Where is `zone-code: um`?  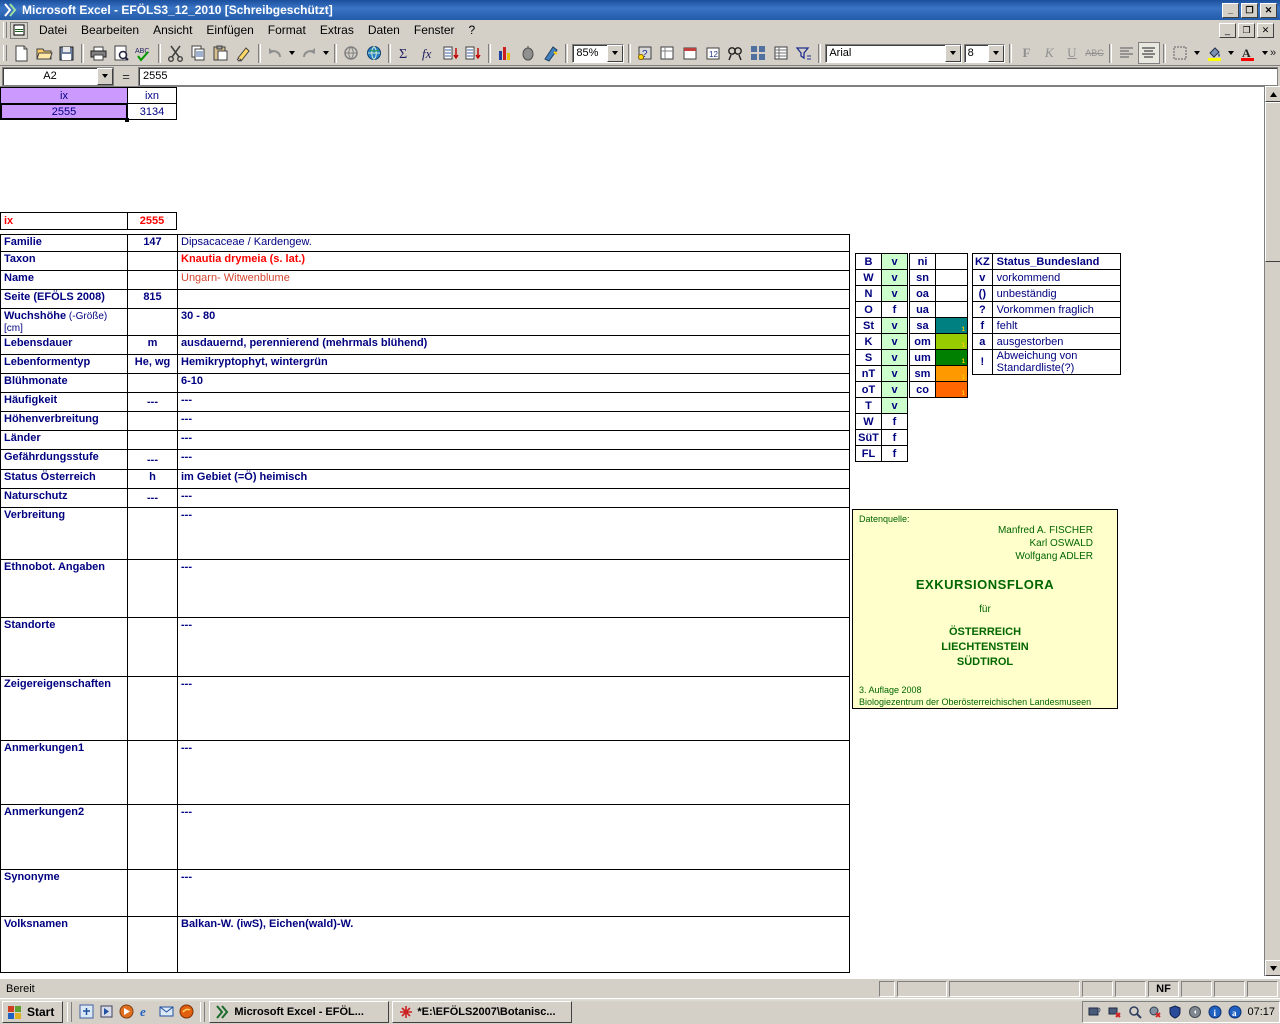
zone-code: um is located at coordinates (922, 357).